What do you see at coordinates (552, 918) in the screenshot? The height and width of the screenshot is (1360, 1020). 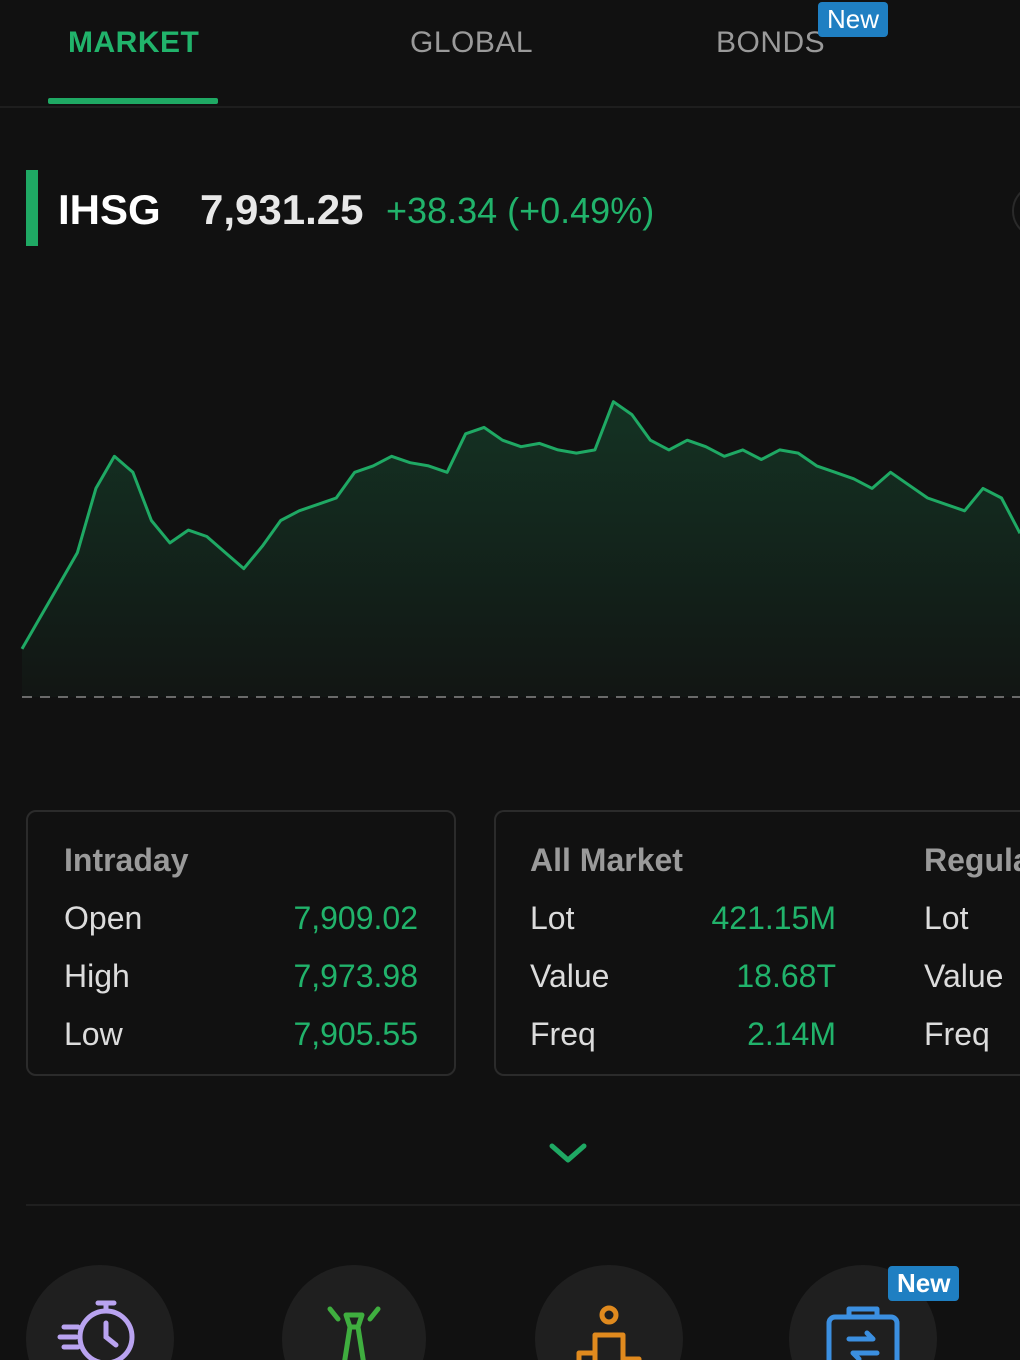 I see `row-label-lot: Lot` at bounding box center [552, 918].